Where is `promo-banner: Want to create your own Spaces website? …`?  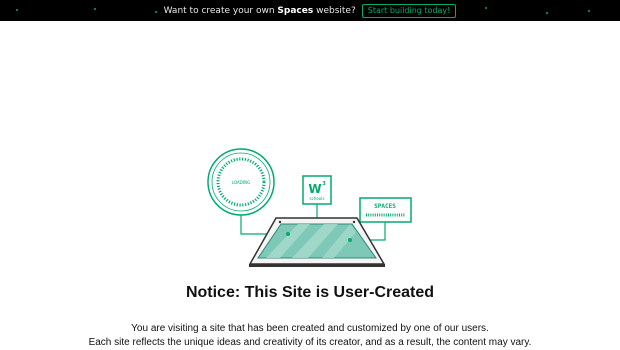 promo-banner: Want to create your own Spaces website? … is located at coordinates (310, 10).